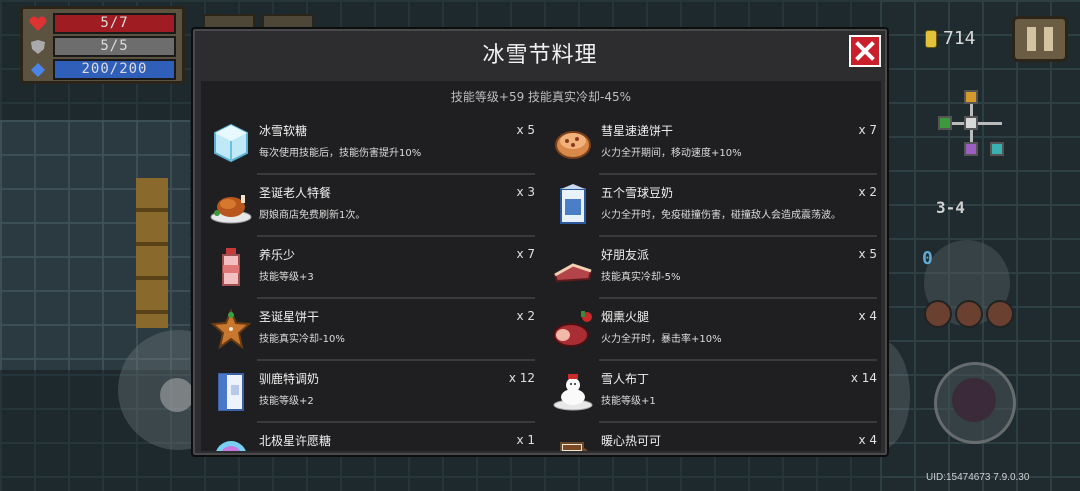 This screenshot has height=491, width=1080. What do you see at coordinates (38, 23) in the screenshot?
I see `heart-icon` at bounding box center [38, 23].